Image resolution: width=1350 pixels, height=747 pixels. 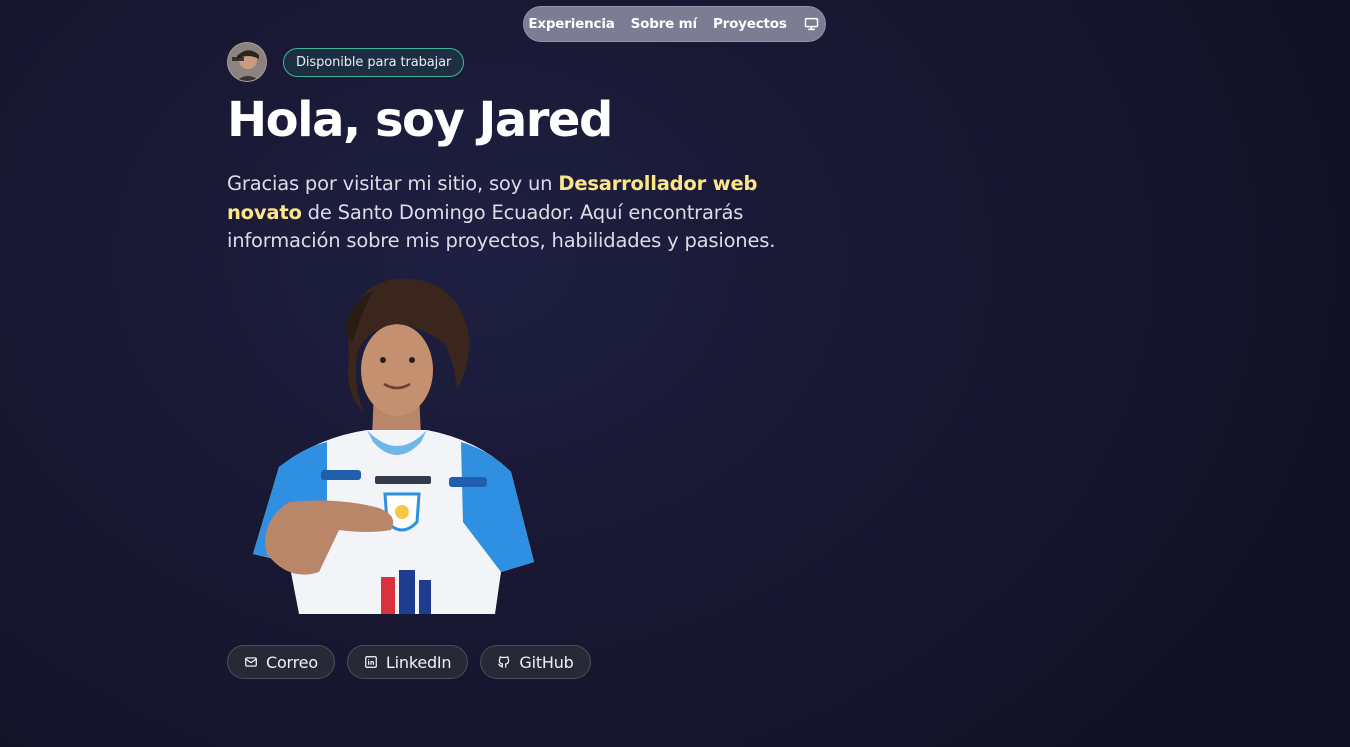 I want to click on github-button-label: GitHub, so click(x=546, y=662).